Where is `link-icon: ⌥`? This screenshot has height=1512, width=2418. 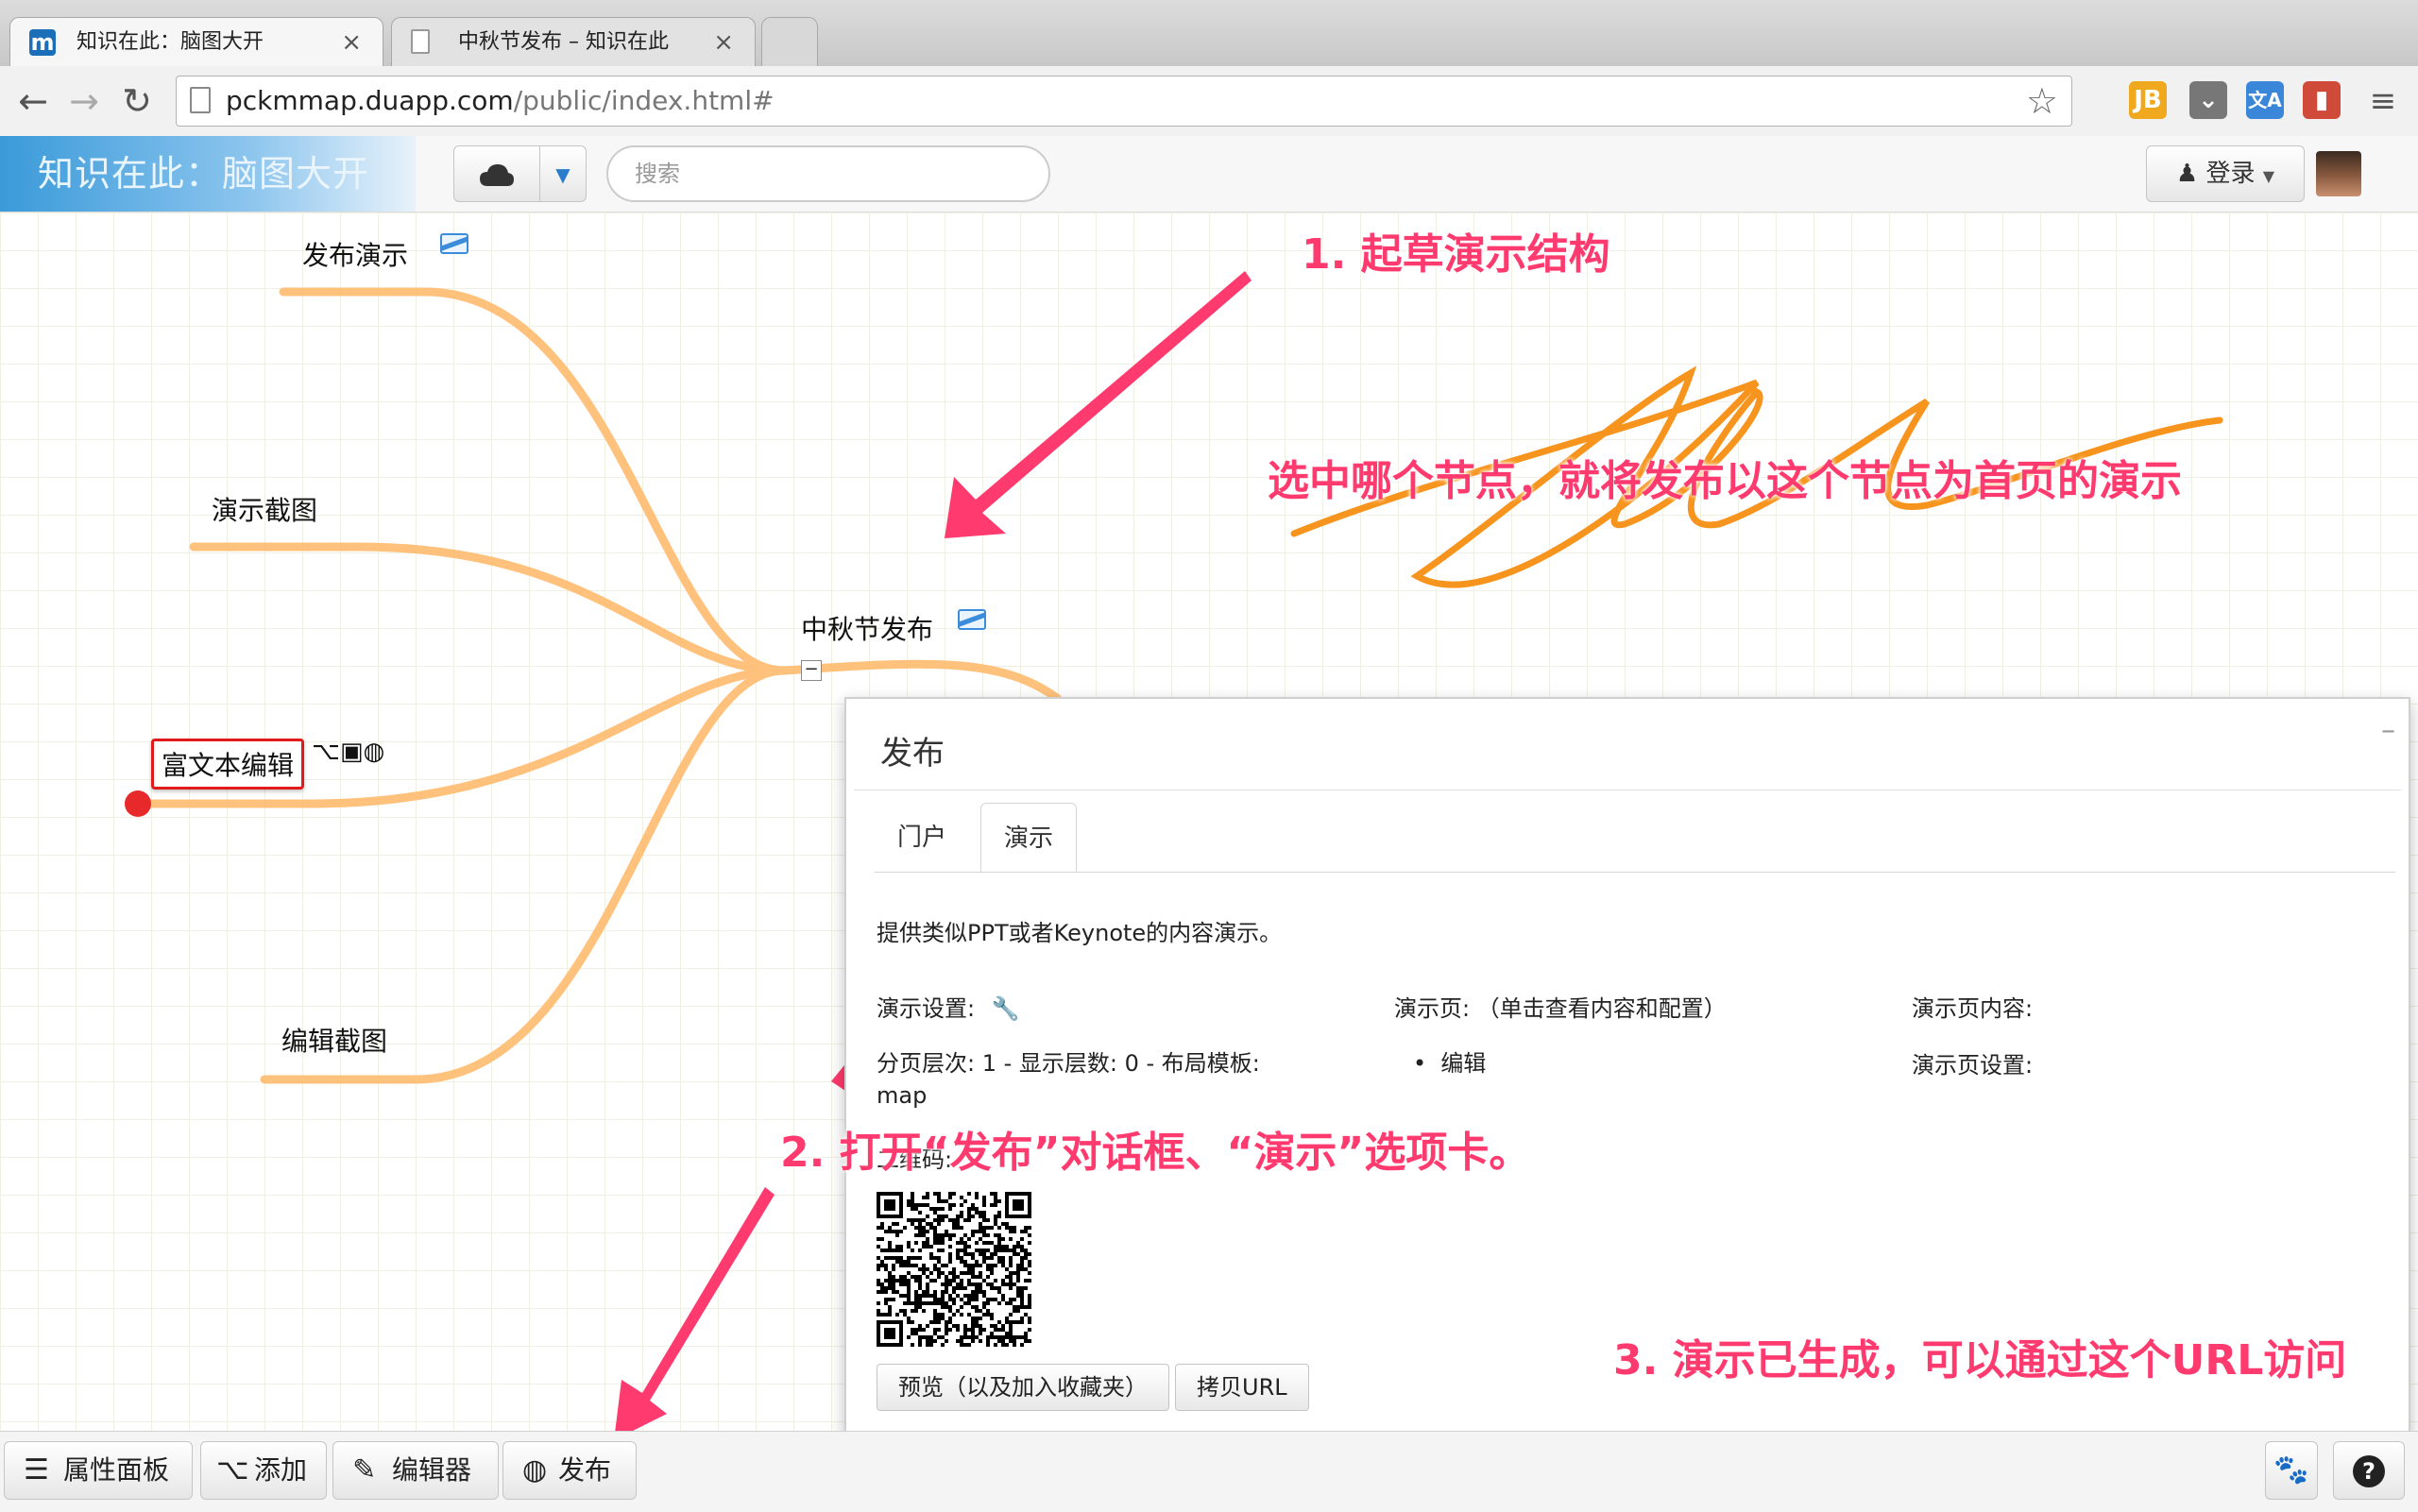
link-icon: ⌥ is located at coordinates (326, 752).